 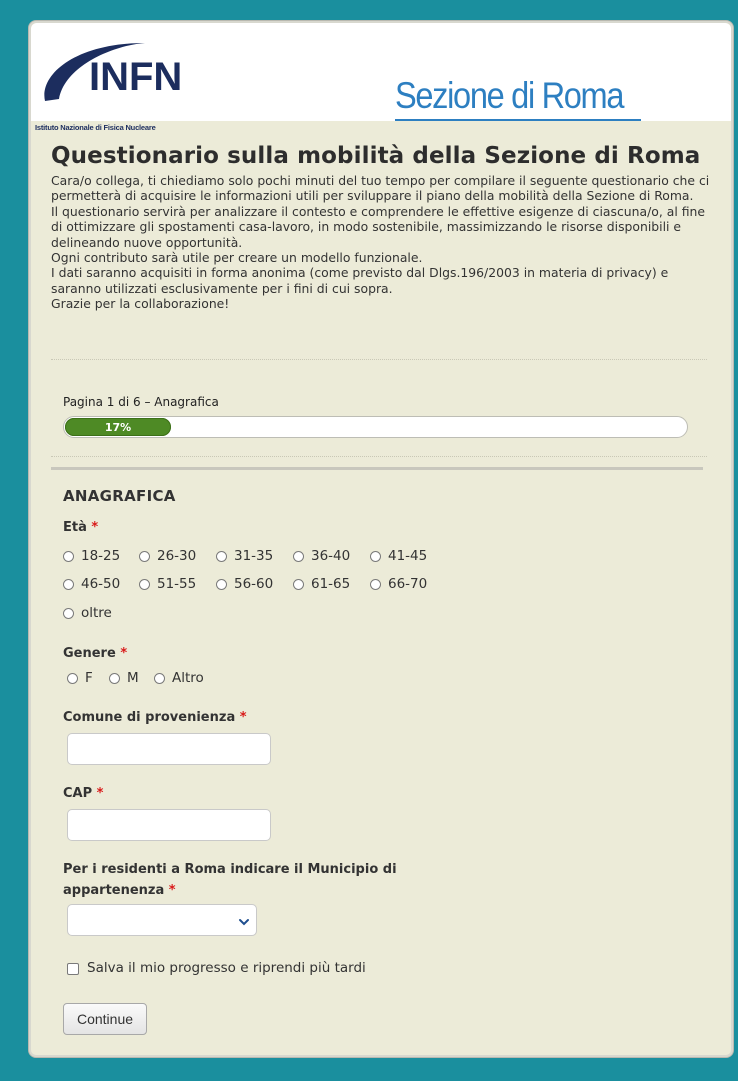 I want to click on section-separator, so click(x=377, y=468).